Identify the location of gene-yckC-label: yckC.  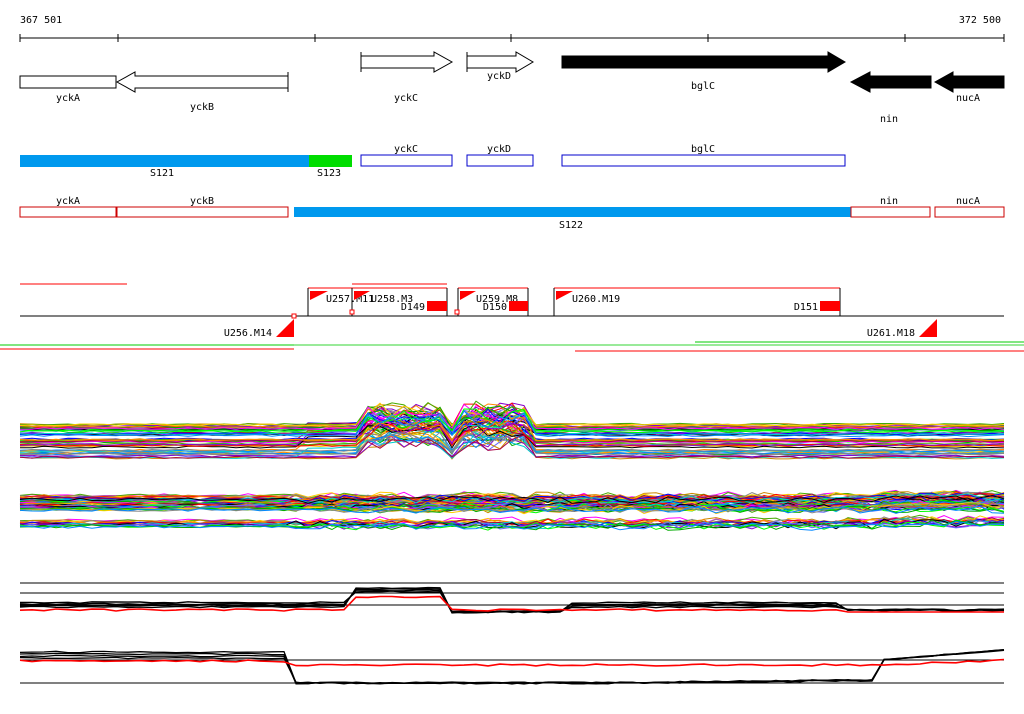
(406, 98).